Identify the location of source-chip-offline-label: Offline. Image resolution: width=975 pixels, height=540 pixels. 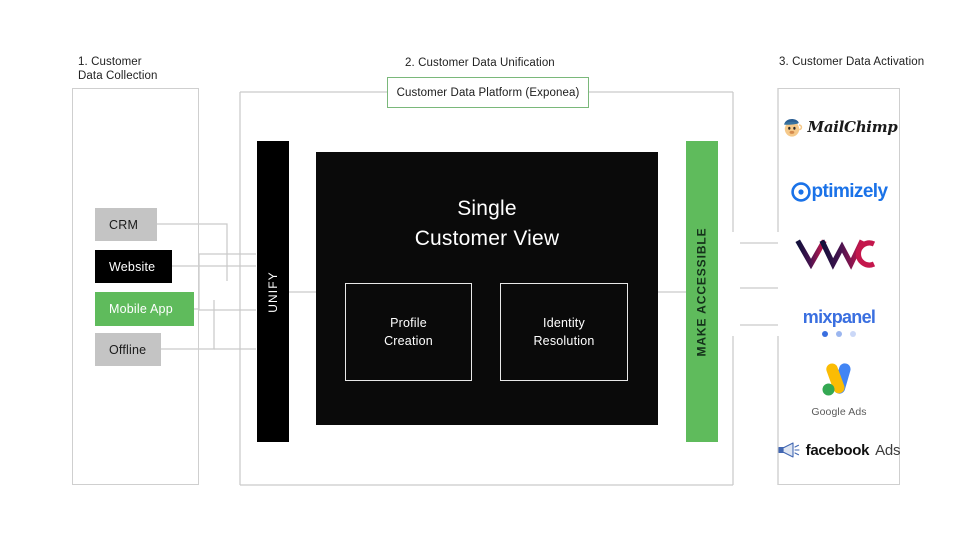
(128, 349).